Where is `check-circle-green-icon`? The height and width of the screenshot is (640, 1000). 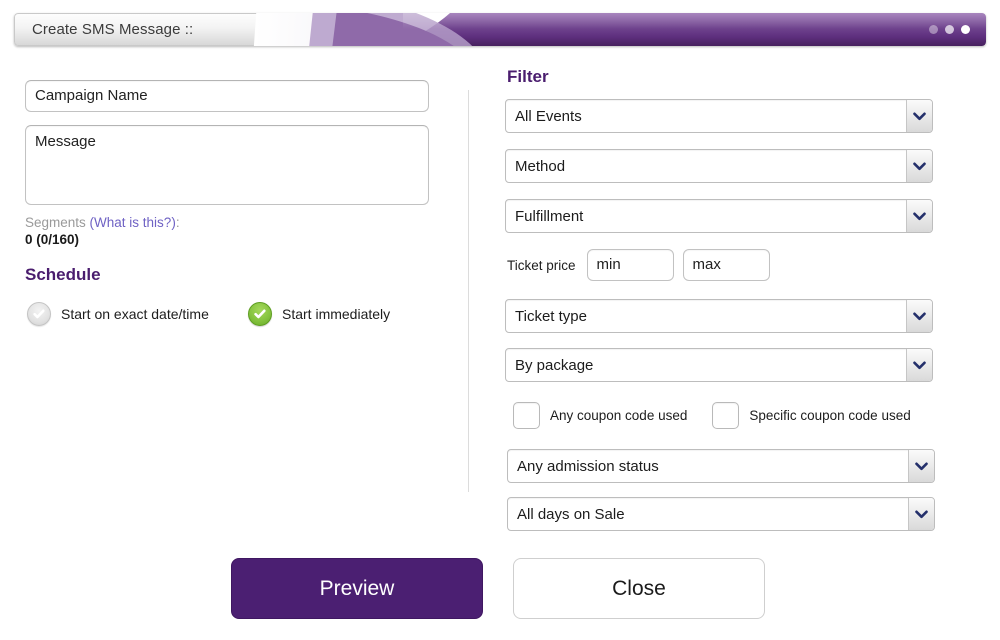
check-circle-green-icon is located at coordinates (260, 314).